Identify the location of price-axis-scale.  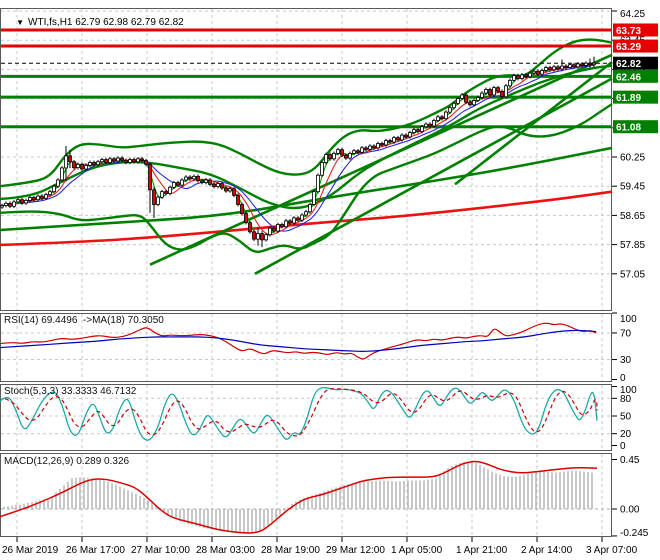
(635, 272).